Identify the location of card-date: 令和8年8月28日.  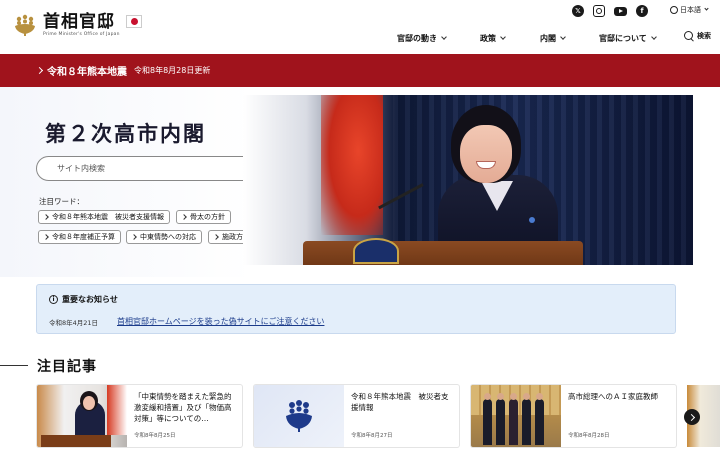
(589, 436).